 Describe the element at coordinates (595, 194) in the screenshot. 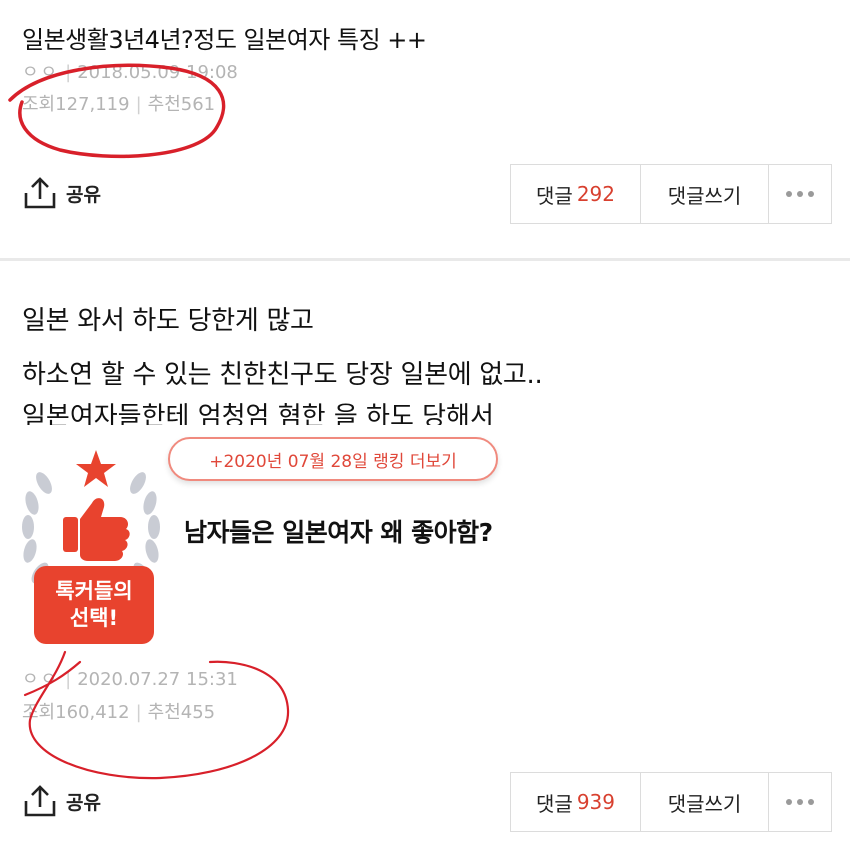

I see `comments-count: 292` at that location.